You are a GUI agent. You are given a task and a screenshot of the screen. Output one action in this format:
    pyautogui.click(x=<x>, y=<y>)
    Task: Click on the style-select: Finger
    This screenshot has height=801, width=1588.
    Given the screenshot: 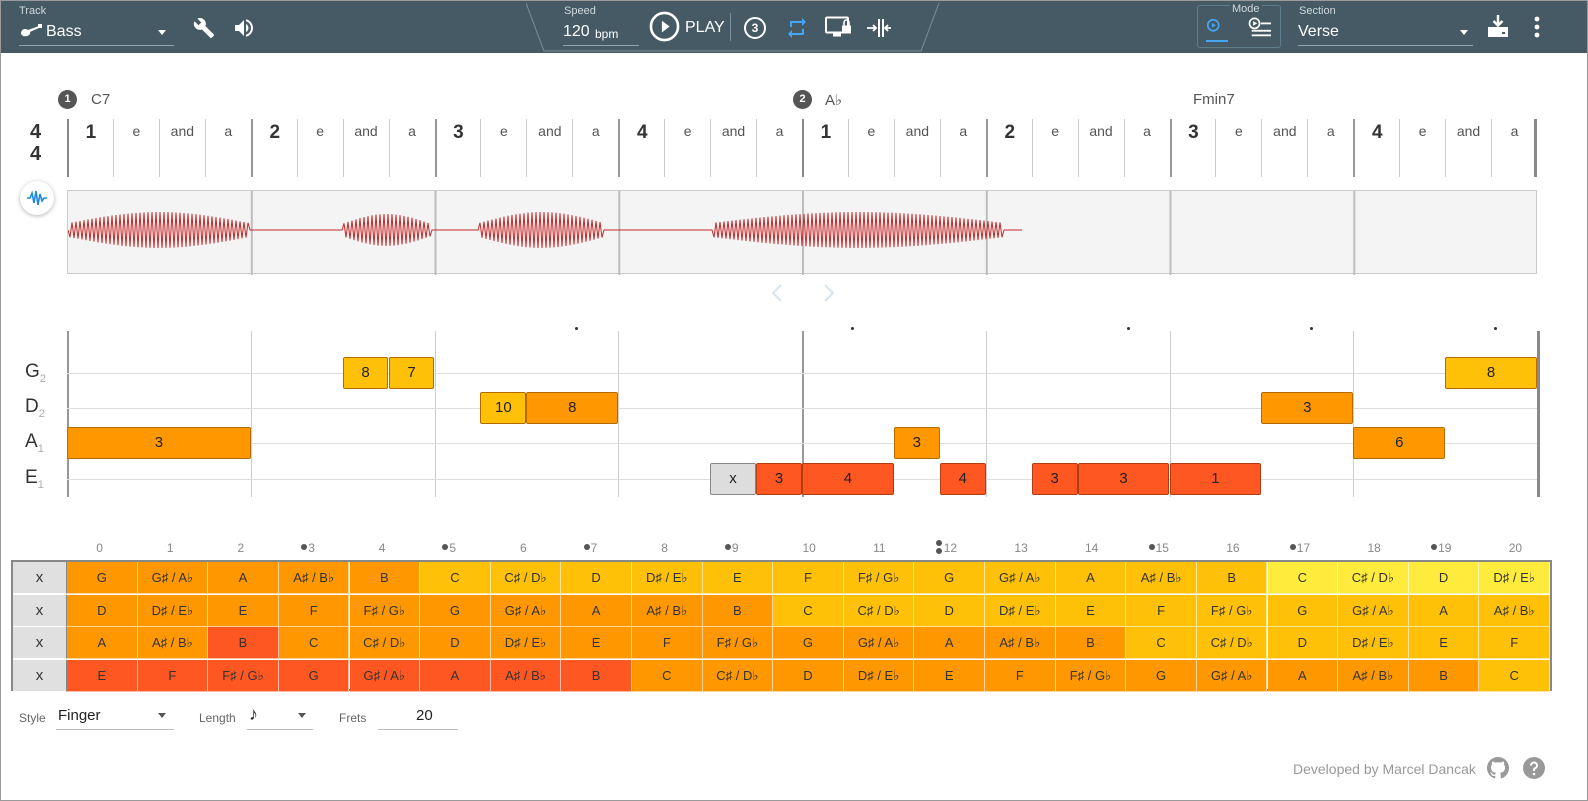 What is the action you would take?
    pyautogui.click(x=115, y=717)
    